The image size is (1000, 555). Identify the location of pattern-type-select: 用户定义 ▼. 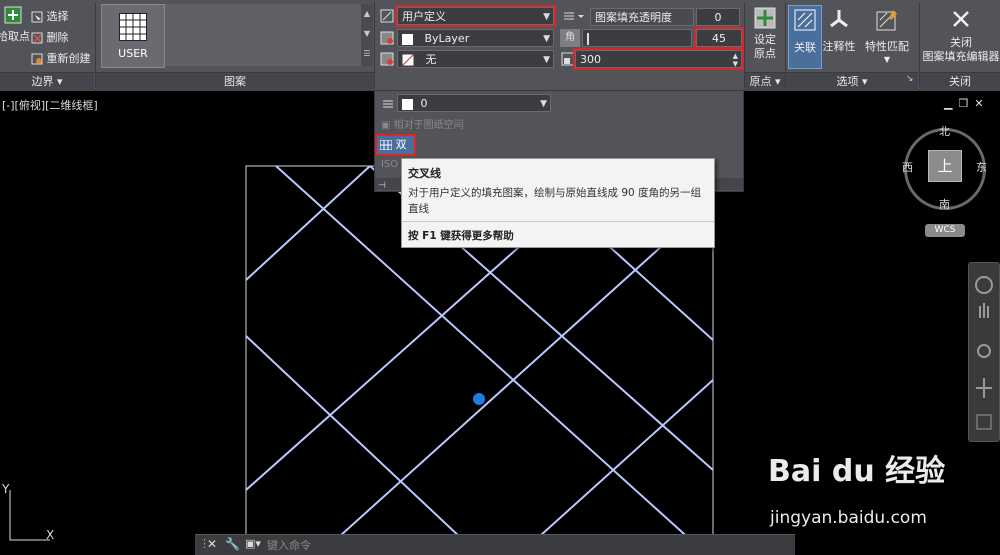
(475, 16).